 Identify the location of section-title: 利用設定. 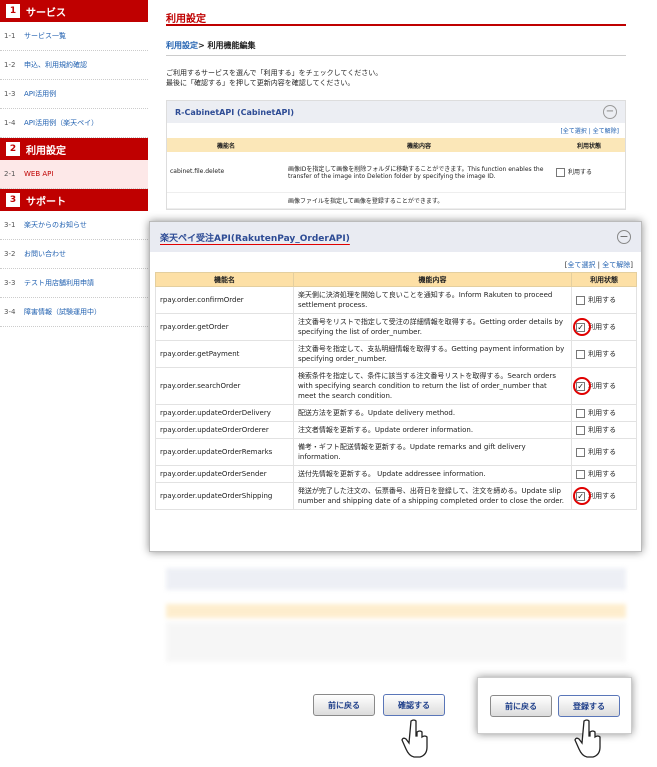
(46, 151).